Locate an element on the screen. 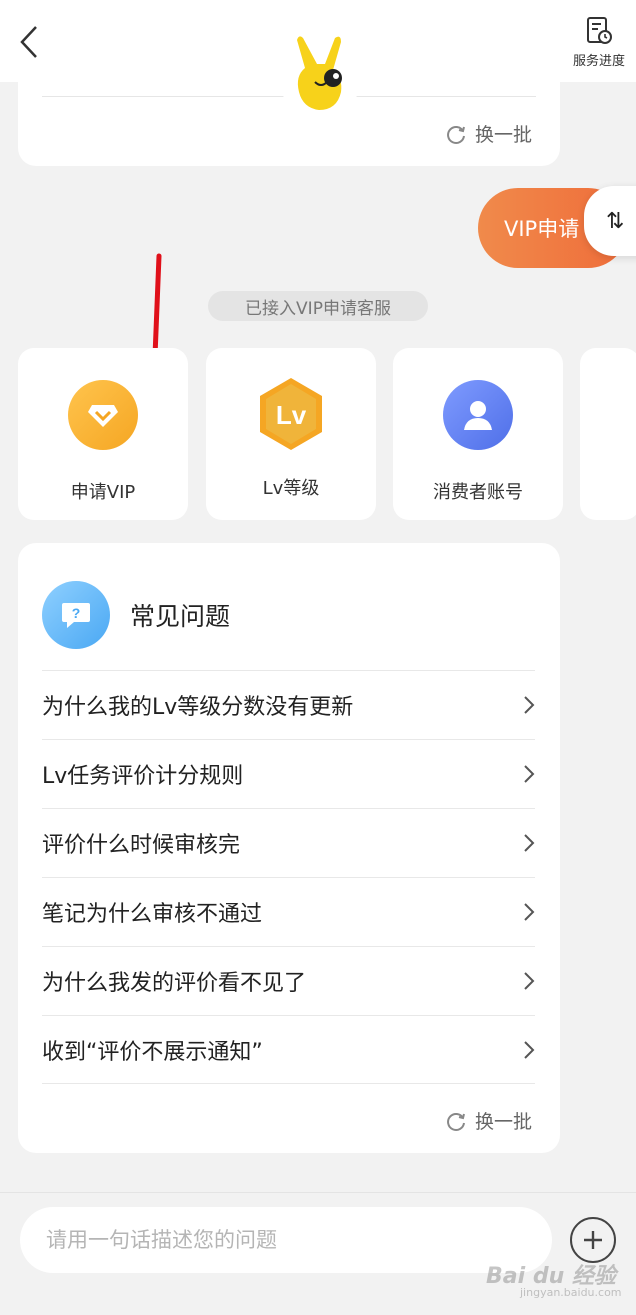 The height and width of the screenshot is (1315, 636). plus-icon is located at coordinates (593, 1240).